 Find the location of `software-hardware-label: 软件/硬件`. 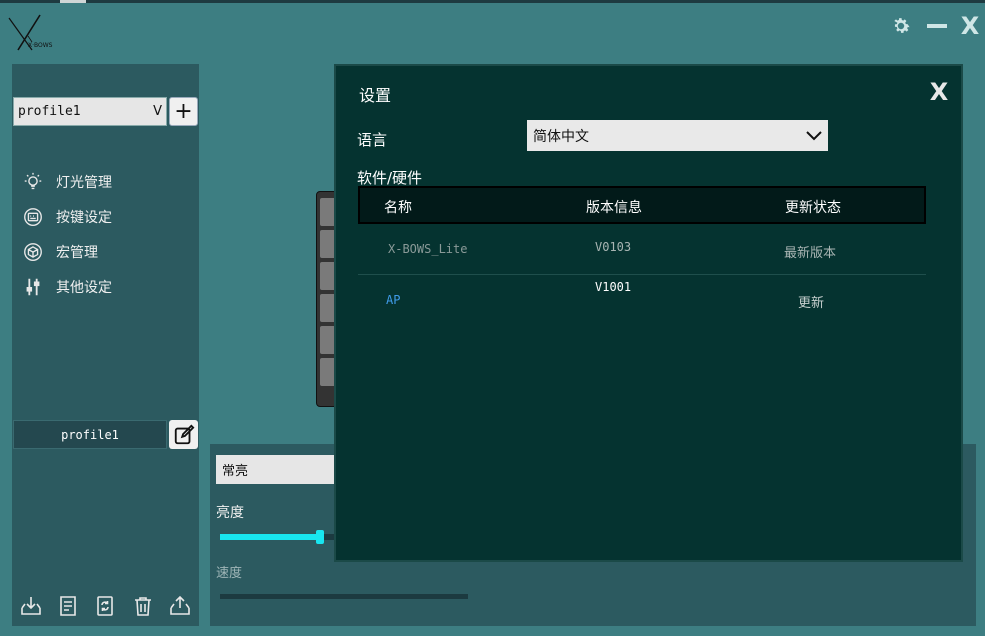

software-hardware-label: 软件/硬件 is located at coordinates (390, 178).